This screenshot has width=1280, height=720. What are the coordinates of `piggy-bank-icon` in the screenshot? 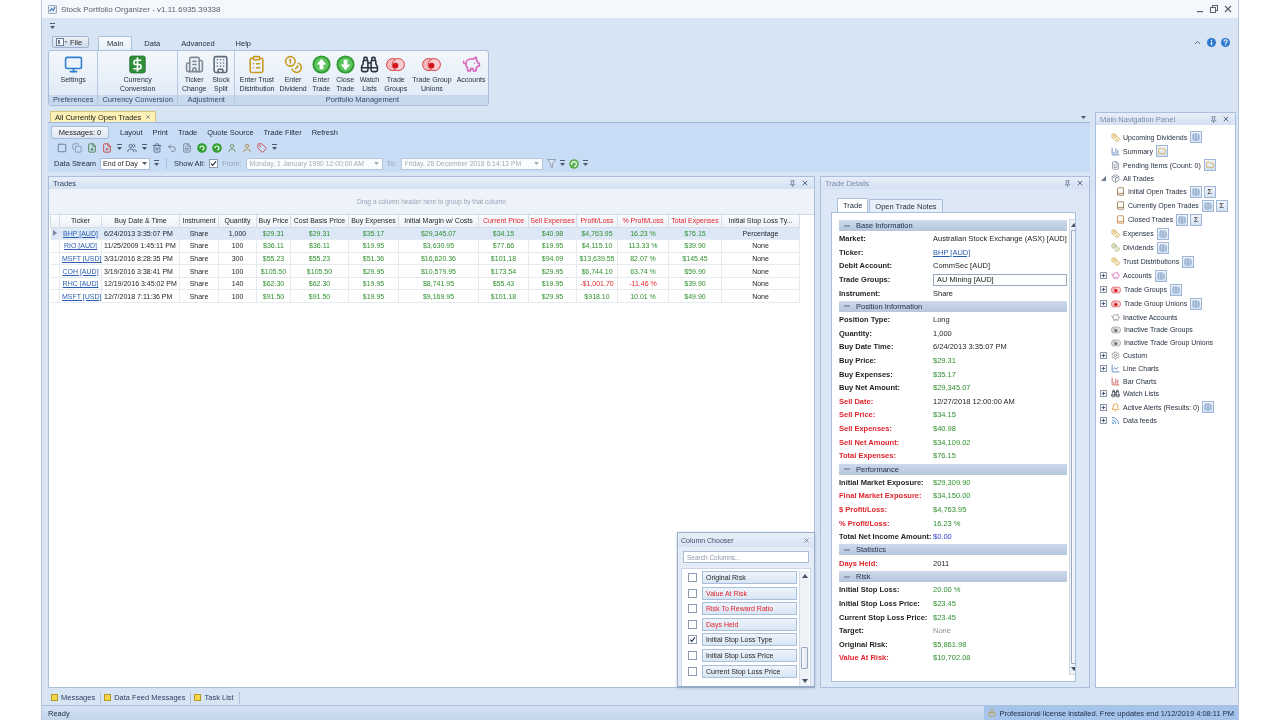 It's located at (1115, 276).